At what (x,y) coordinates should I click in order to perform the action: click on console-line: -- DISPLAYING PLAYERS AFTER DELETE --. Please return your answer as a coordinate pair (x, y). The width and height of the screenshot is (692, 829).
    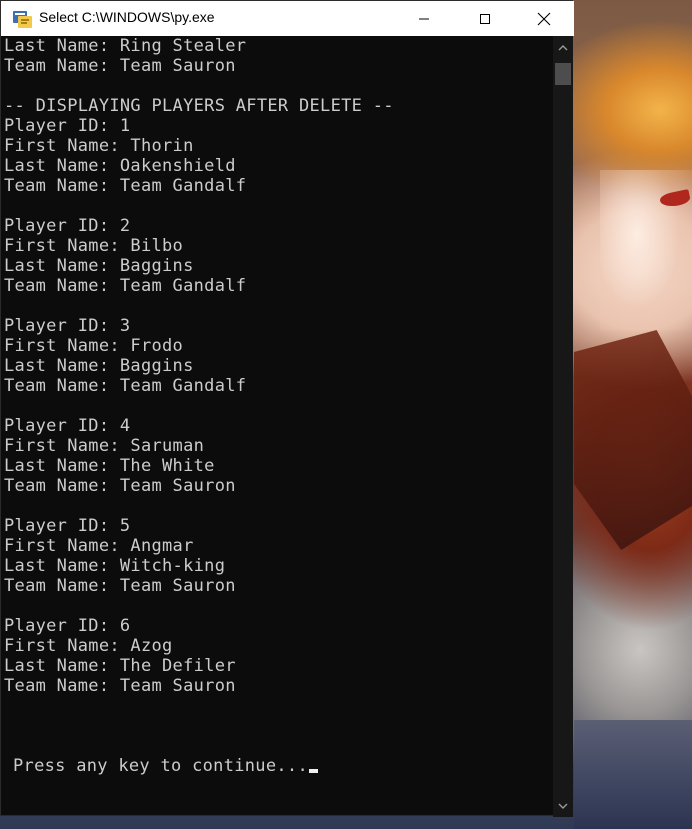
    Looking at the image, I should click on (199, 106).